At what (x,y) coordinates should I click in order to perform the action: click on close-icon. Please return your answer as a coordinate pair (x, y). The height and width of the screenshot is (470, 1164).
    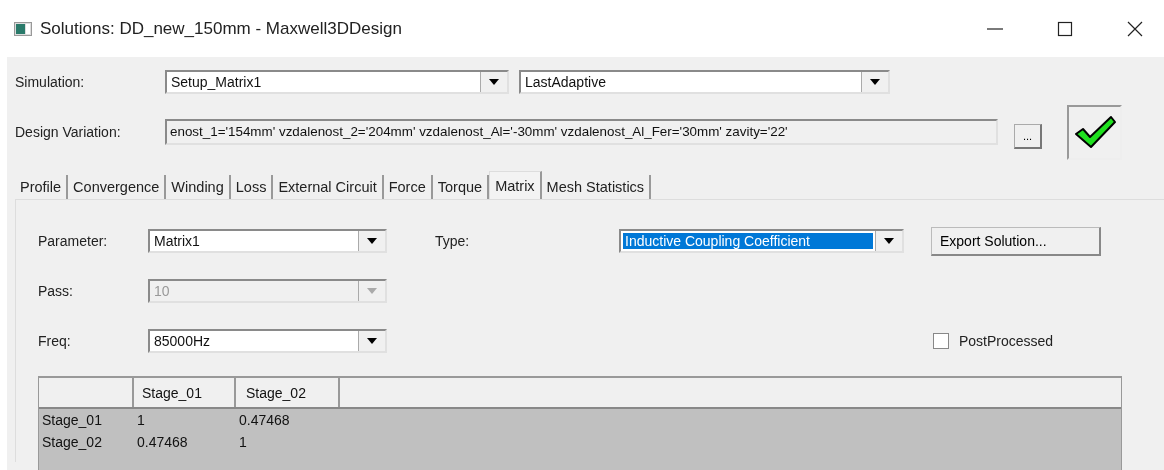
    Looking at the image, I should click on (1135, 28).